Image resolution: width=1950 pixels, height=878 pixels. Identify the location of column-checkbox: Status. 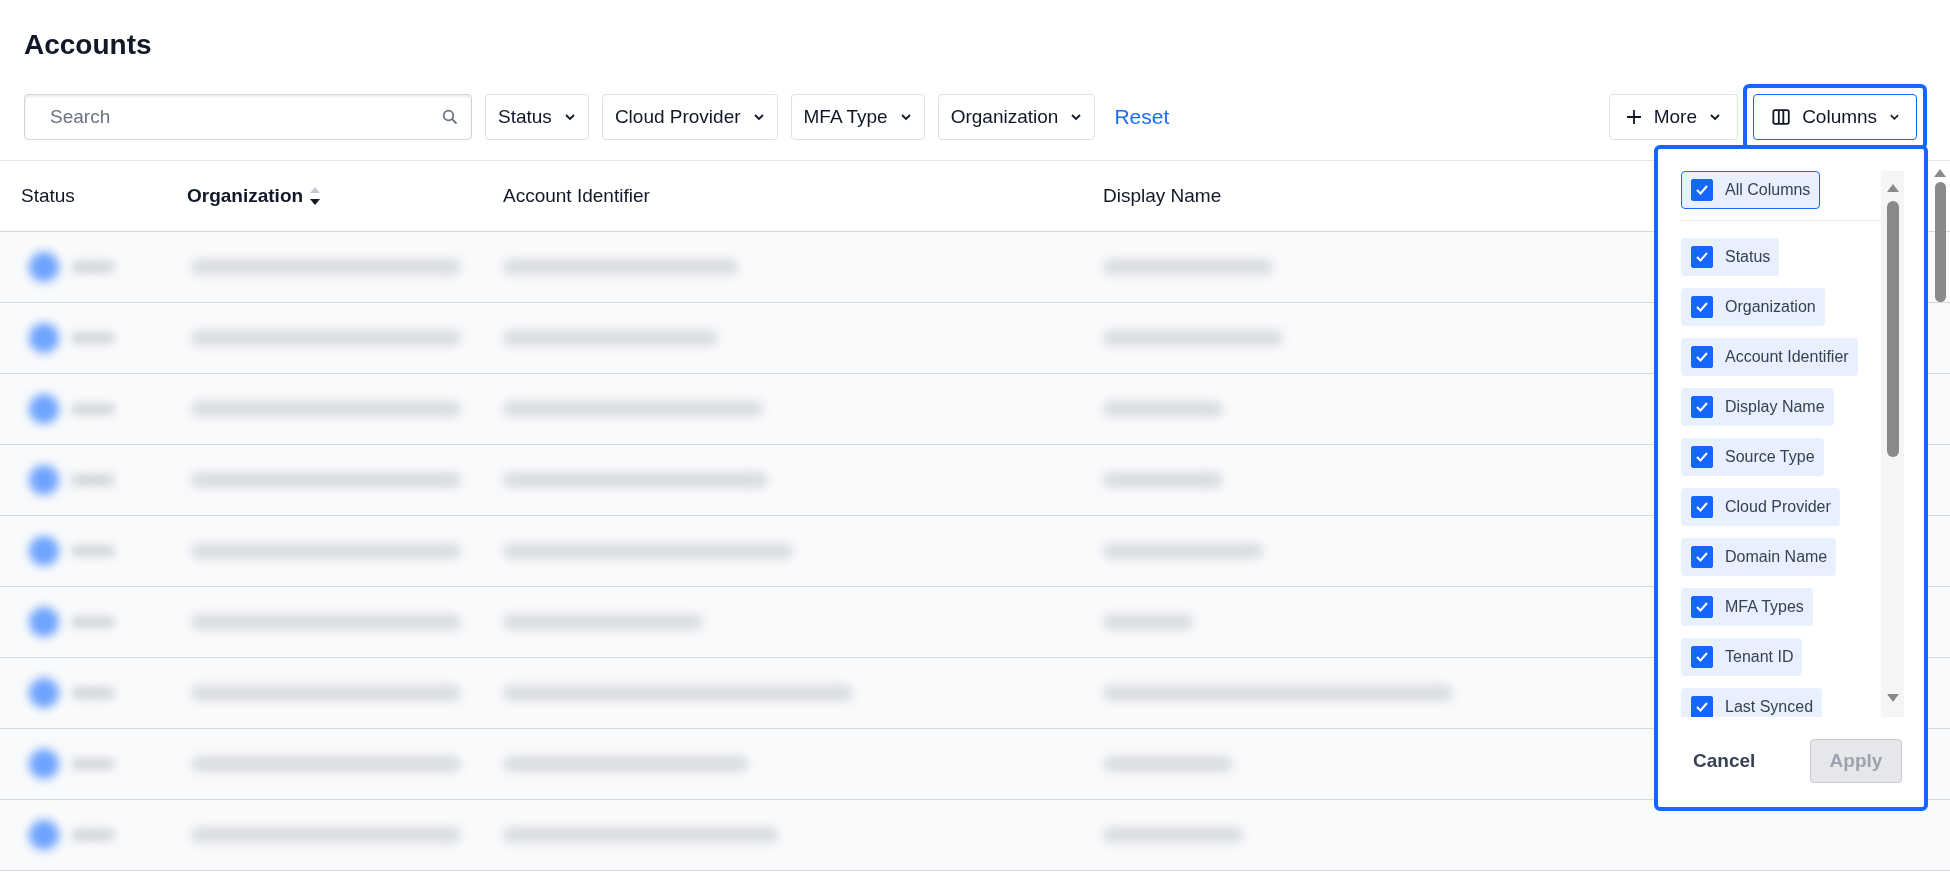
(1730, 257).